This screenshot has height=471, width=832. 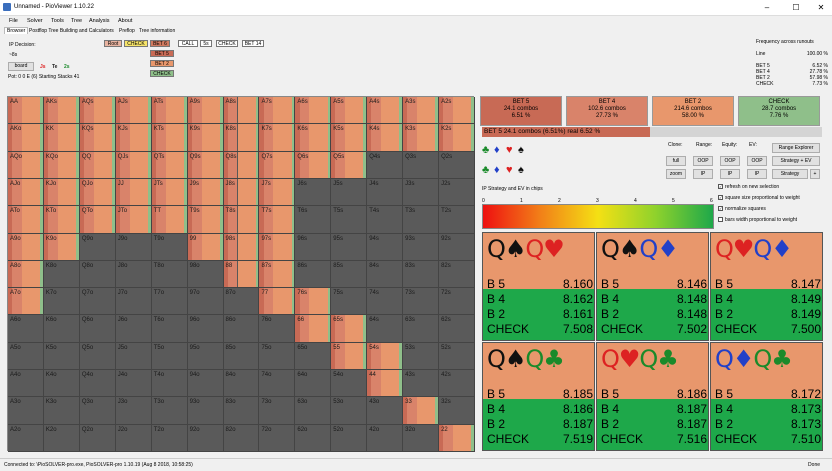 I want to click on hand-cell: T6s, so click(x=313, y=220).